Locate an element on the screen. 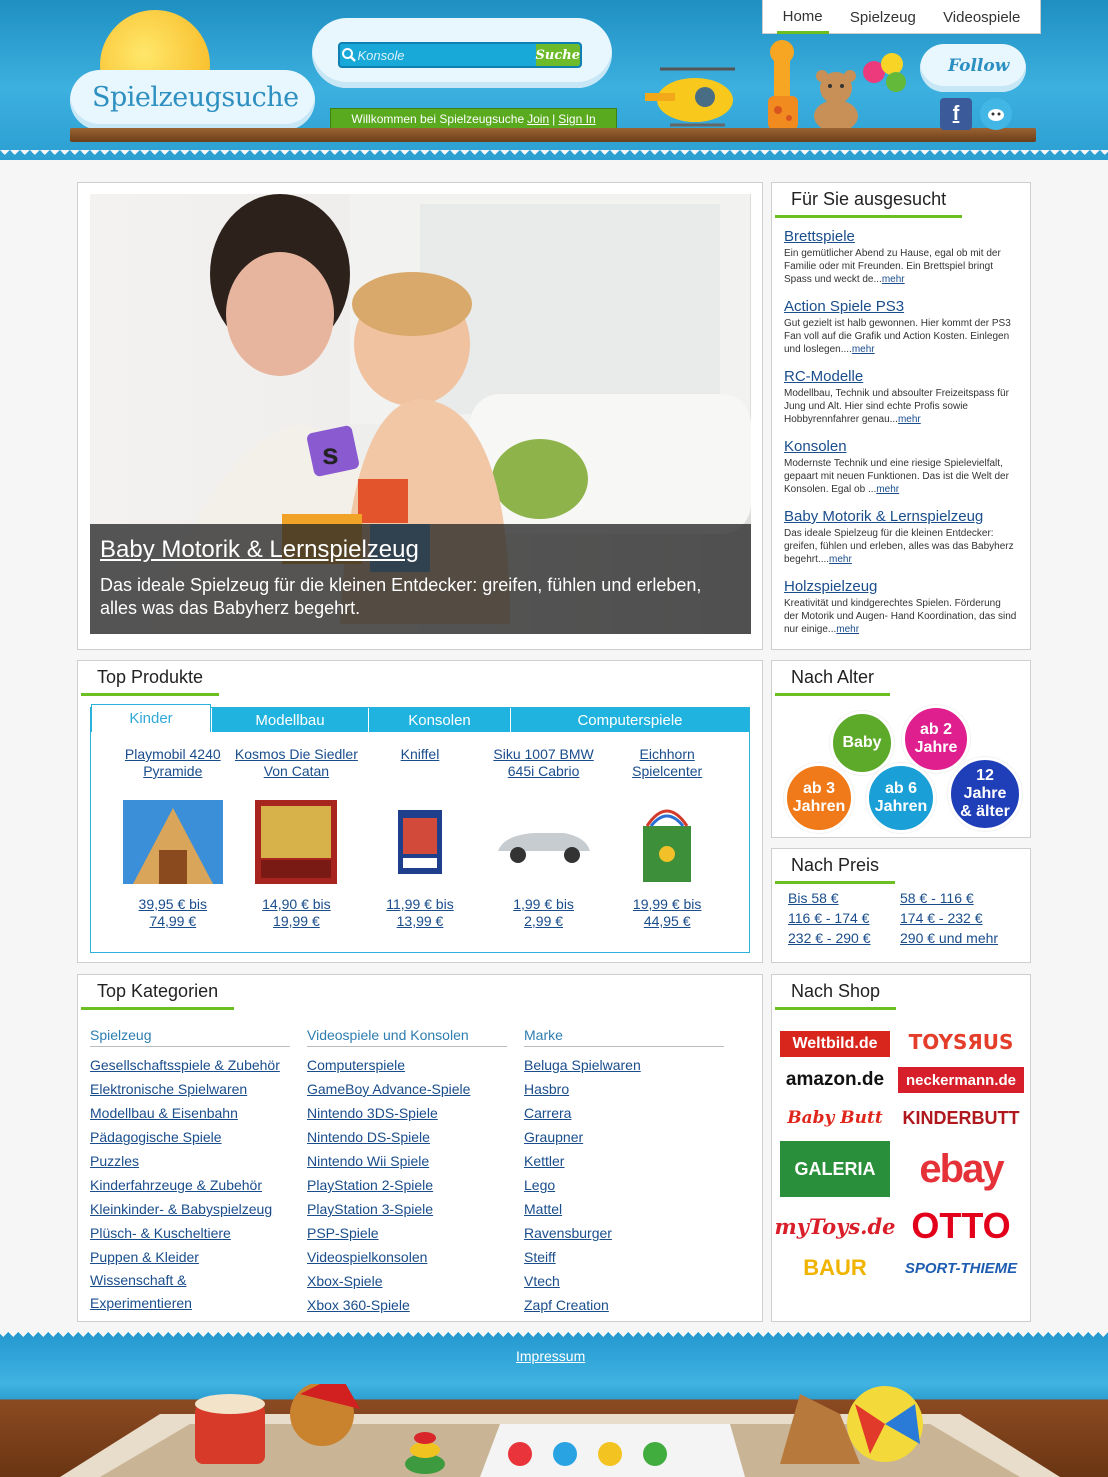  category-link: Experimentieren is located at coordinates (190, 1303).